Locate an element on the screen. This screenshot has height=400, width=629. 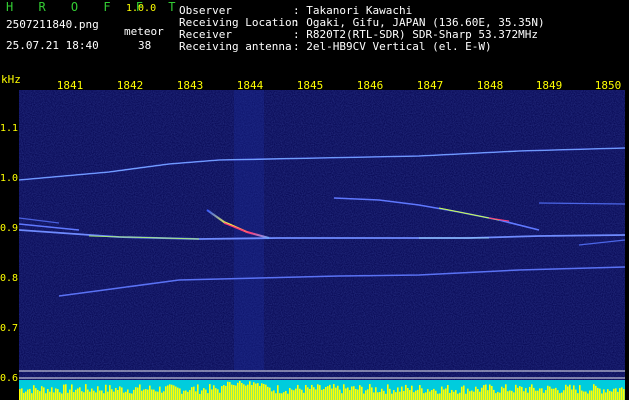
y-tick-label: 0.7 is located at coordinates (9, 328).